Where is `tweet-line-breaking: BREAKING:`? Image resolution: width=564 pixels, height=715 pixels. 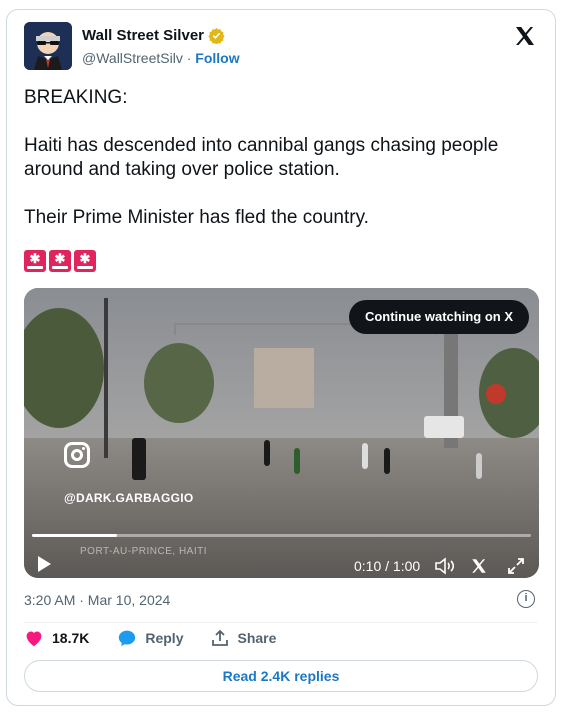 tweet-line-breaking: BREAKING: is located at coordinates (76, 97).